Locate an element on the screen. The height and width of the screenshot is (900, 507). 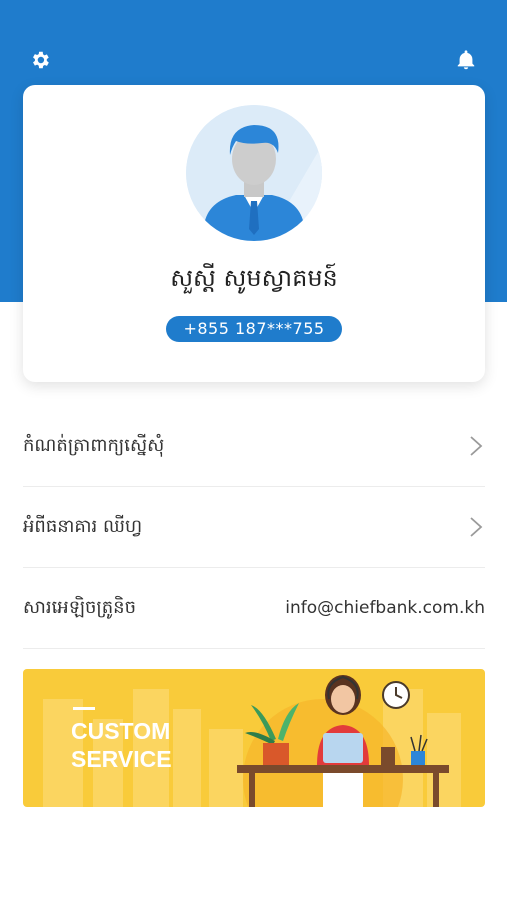
email-value: info@chiefbank.com.kh is located at coordinates (385, 608).